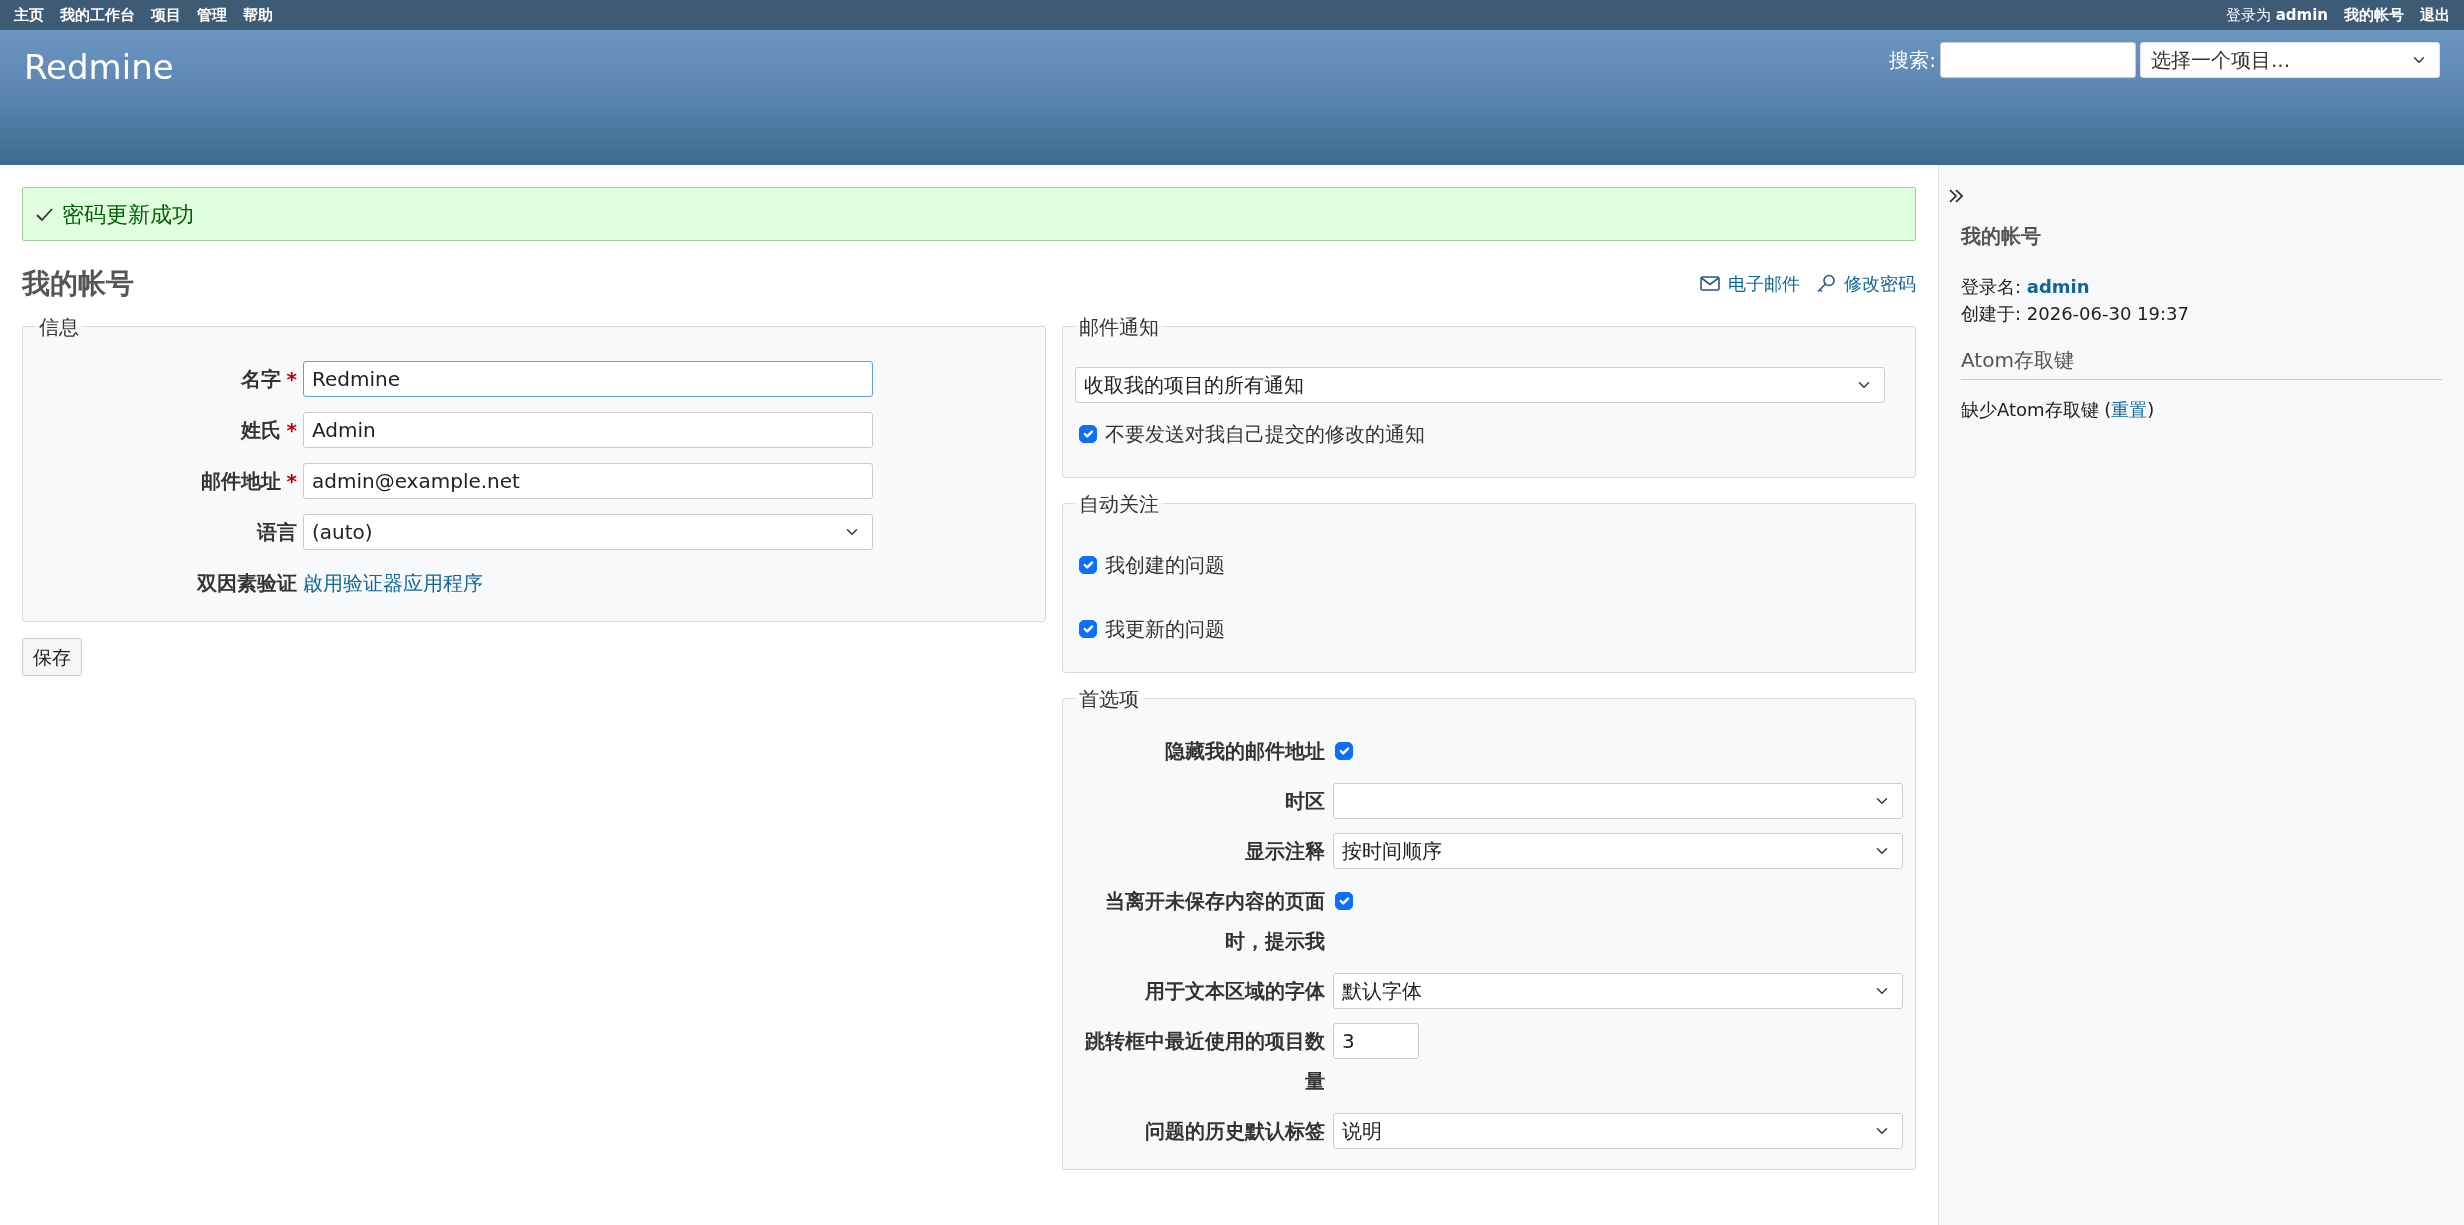  I want to click on reset-link: 重置, so click(2129, 409).